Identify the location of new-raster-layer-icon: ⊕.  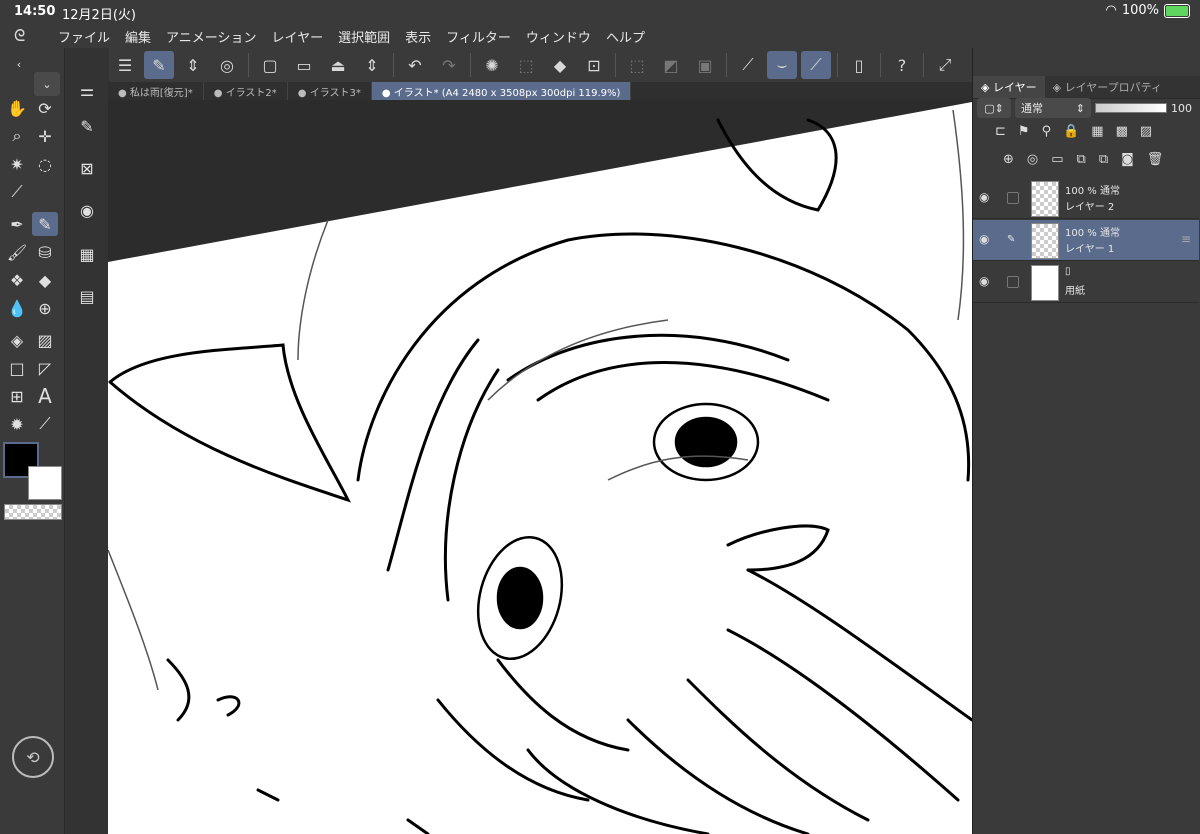
(1008, 159).